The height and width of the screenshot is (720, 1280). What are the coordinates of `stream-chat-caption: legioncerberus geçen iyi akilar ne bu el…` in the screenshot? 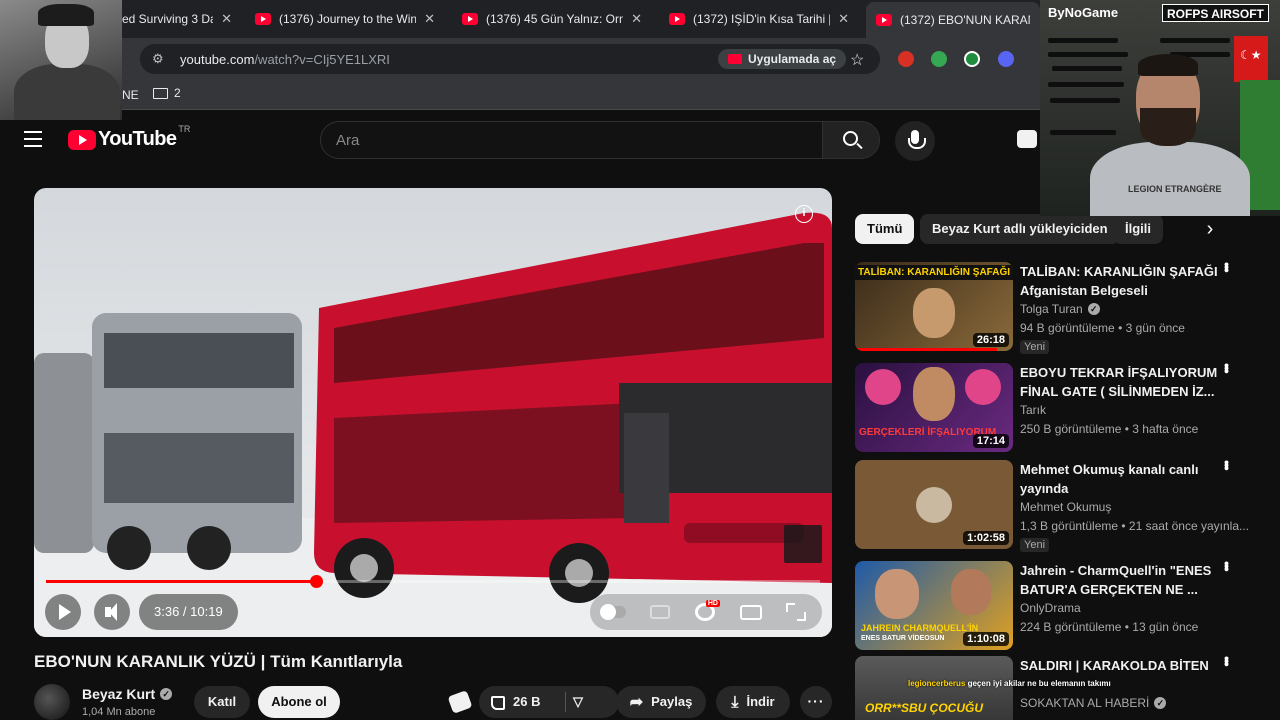 It's located at (1009, 683).